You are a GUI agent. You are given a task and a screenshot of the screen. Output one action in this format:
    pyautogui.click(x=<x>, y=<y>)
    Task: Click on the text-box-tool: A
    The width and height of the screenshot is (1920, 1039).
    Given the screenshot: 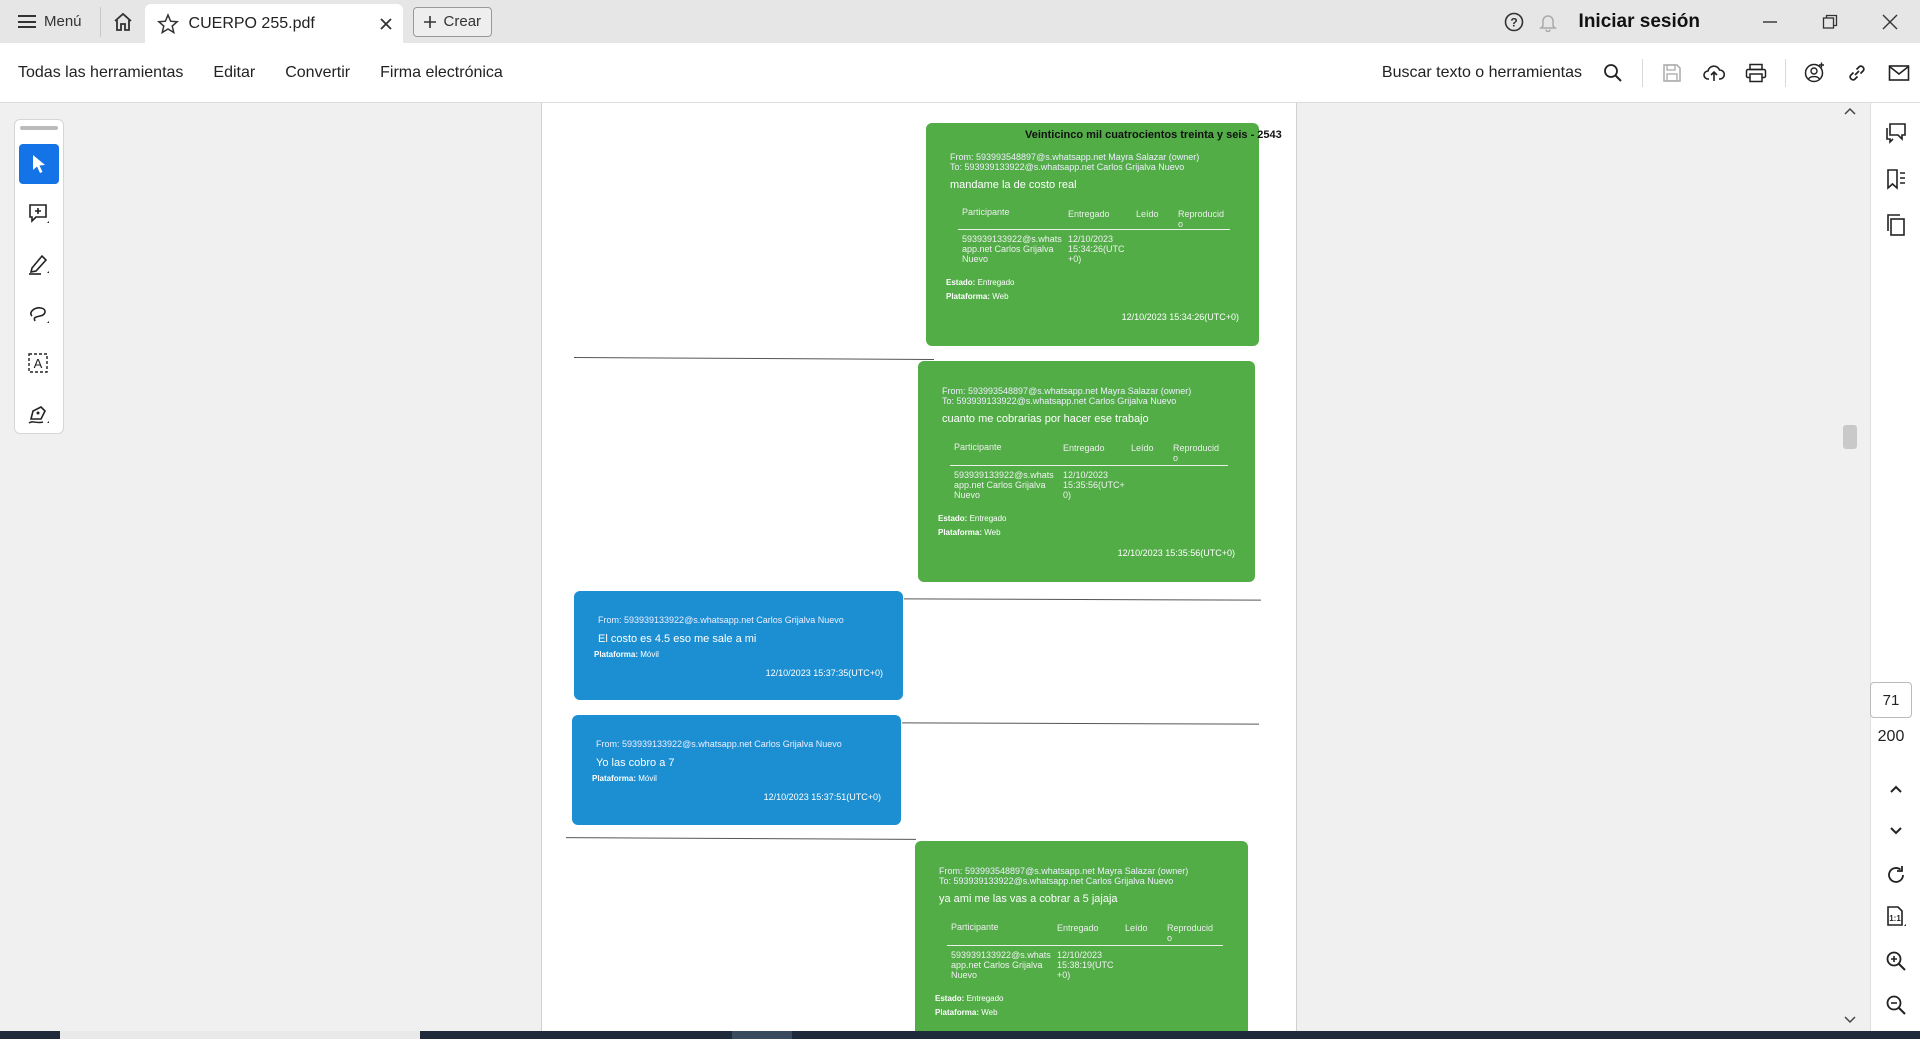 What is the action you would take?
    pyautogui.click(x=39, y=364)
    